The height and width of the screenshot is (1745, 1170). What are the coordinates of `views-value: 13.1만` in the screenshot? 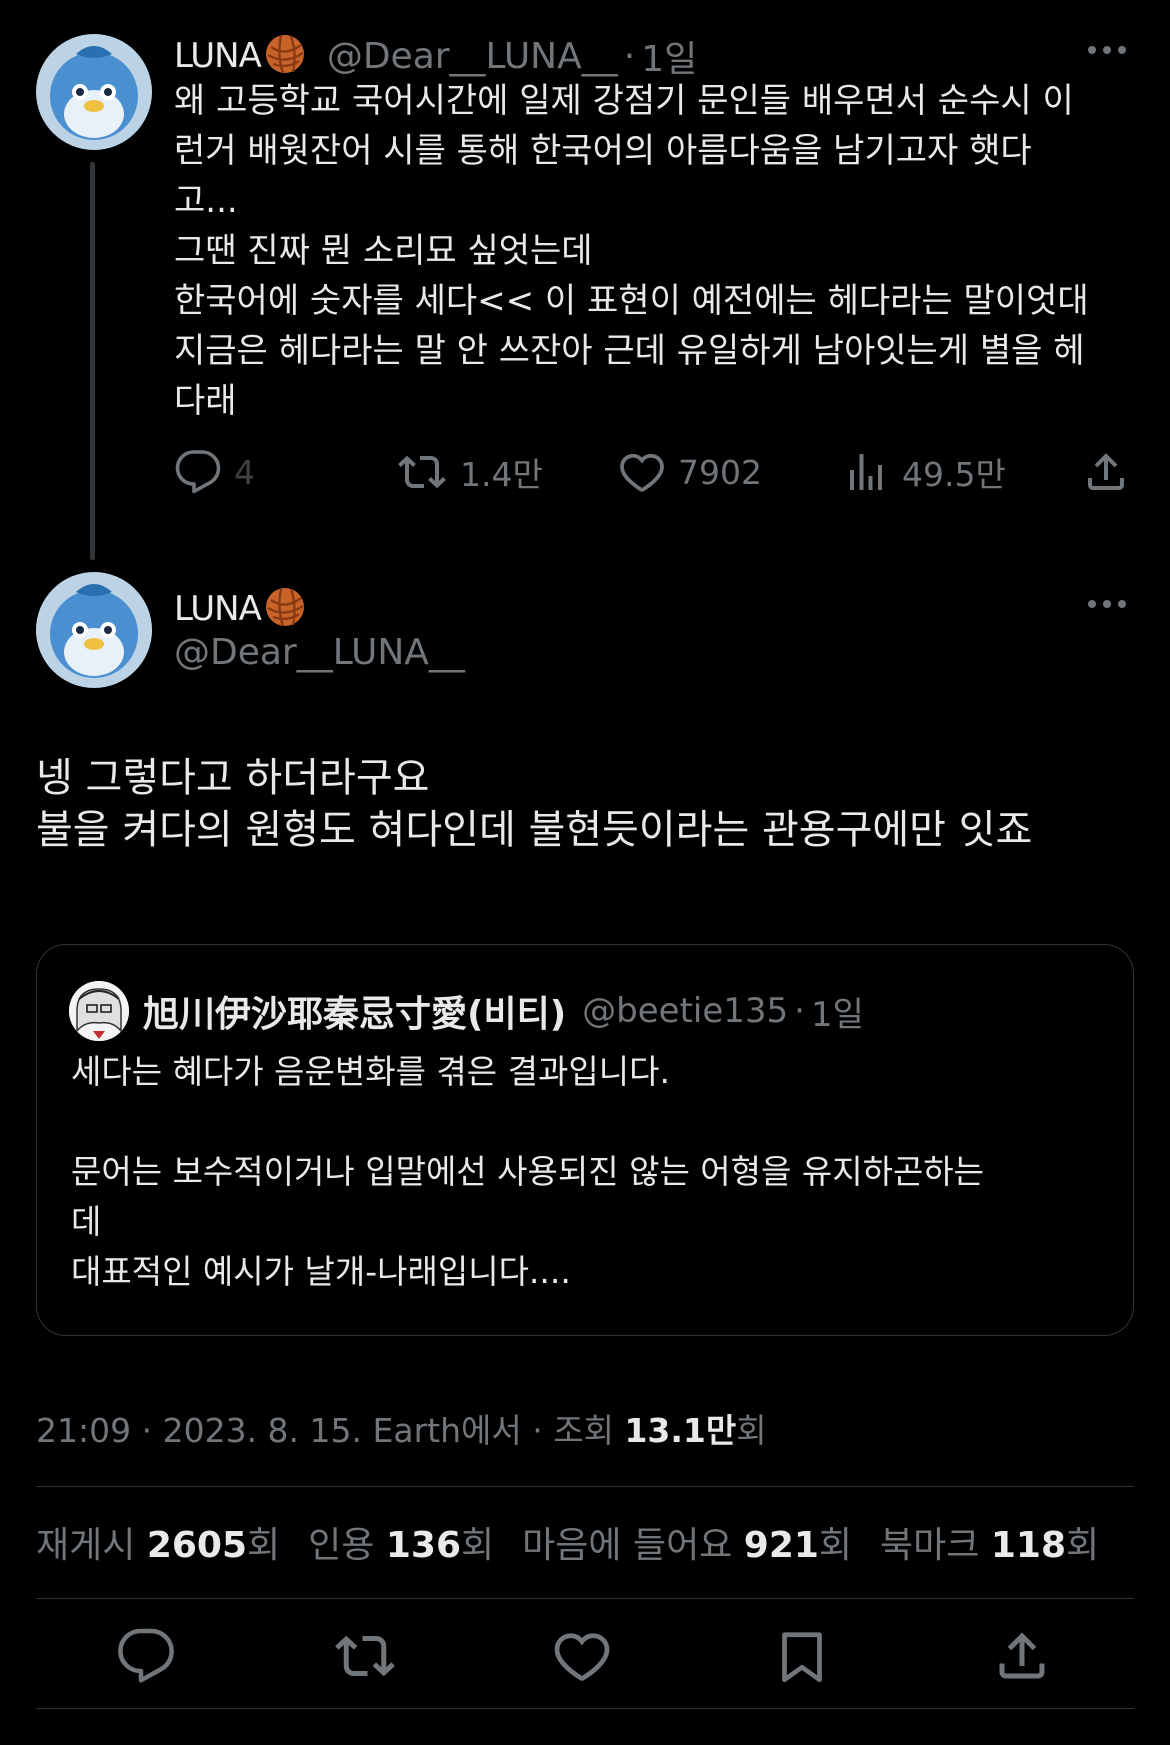 It's located at (680, 1430).